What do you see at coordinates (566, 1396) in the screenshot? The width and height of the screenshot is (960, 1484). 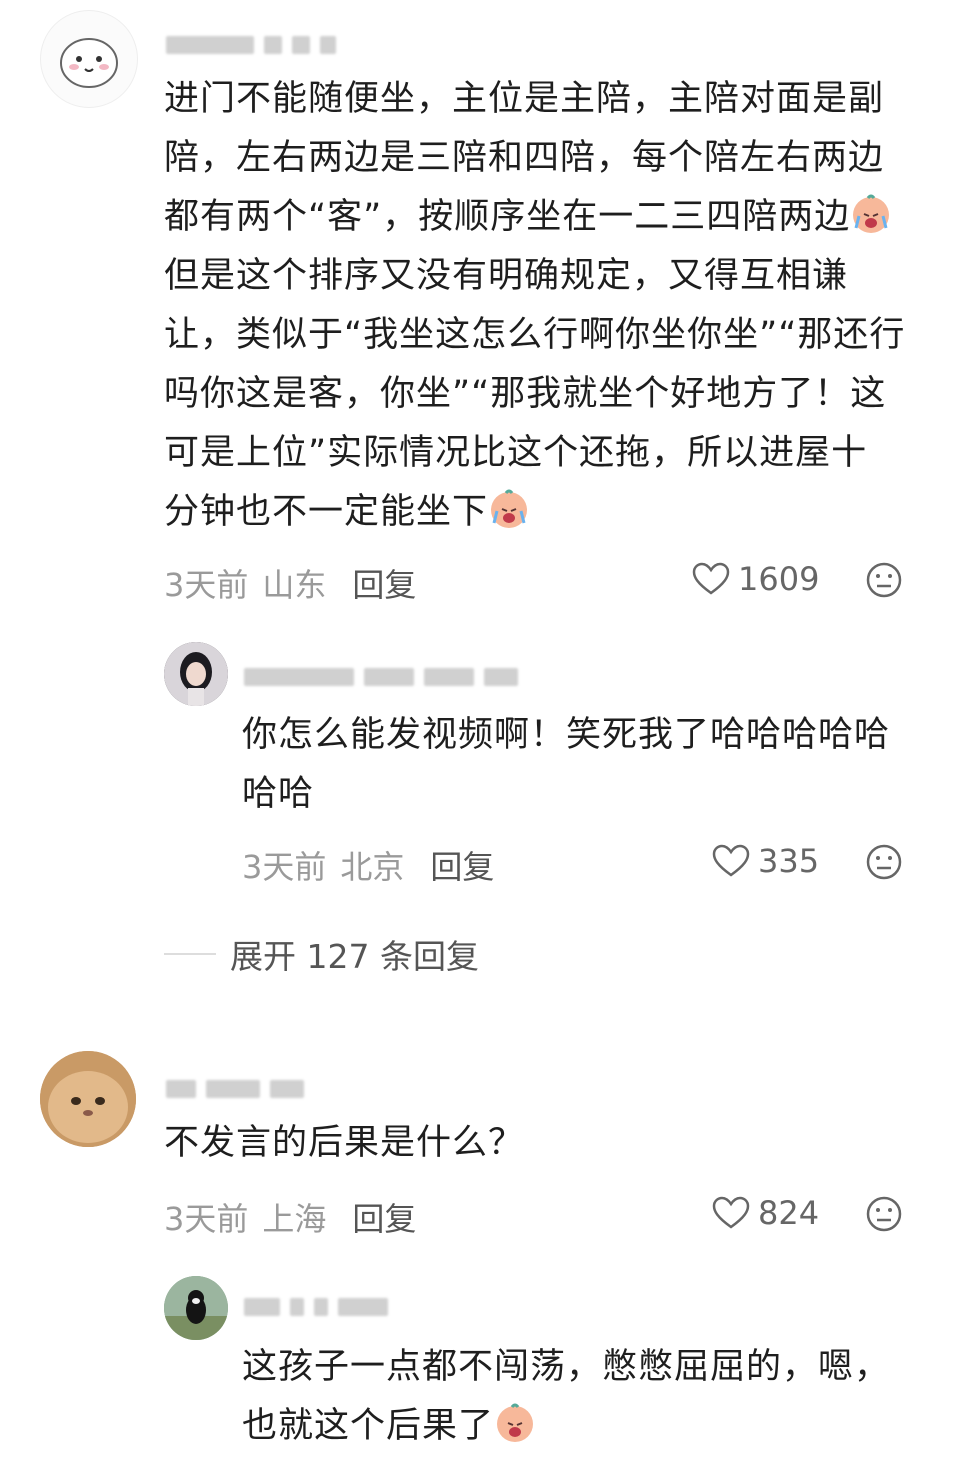 I see `comment-text: 这孩子一点都不闯荡，憋憋屈屈的，嗯， 也就这个后果了` at bounding box center [566, 1396].